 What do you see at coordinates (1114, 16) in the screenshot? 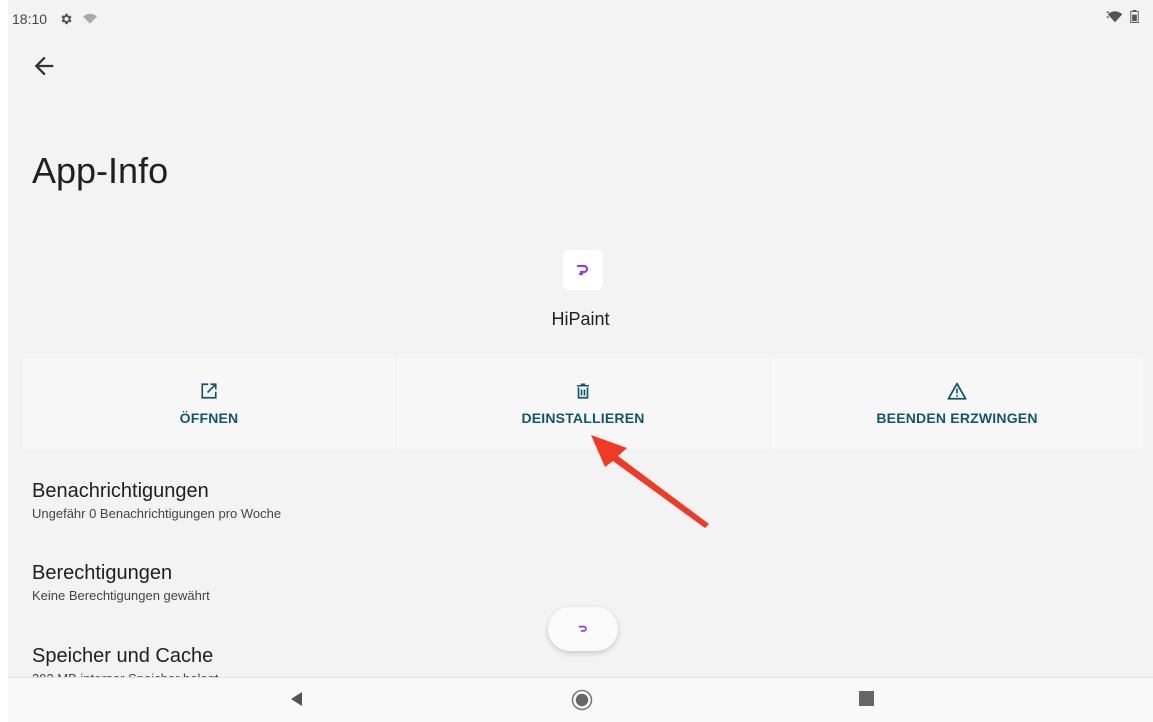
I see `wifi-signal-icon` at bounding box center [1114, 16].